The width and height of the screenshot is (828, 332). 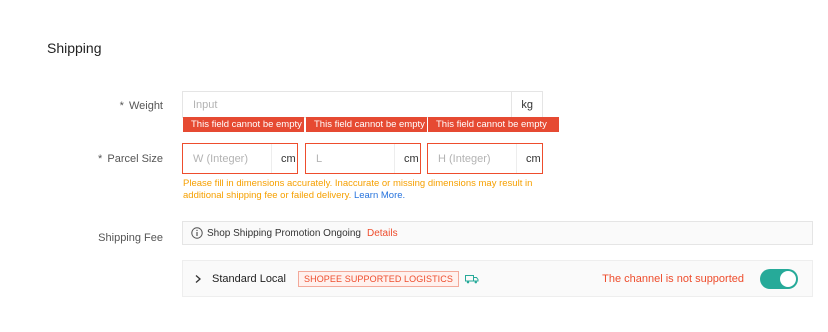 What do you see at coordinates (135, 159) in the screenshot?
I see `parcel-size-label-text: Parcel Size` at bounding box center [135, 159].